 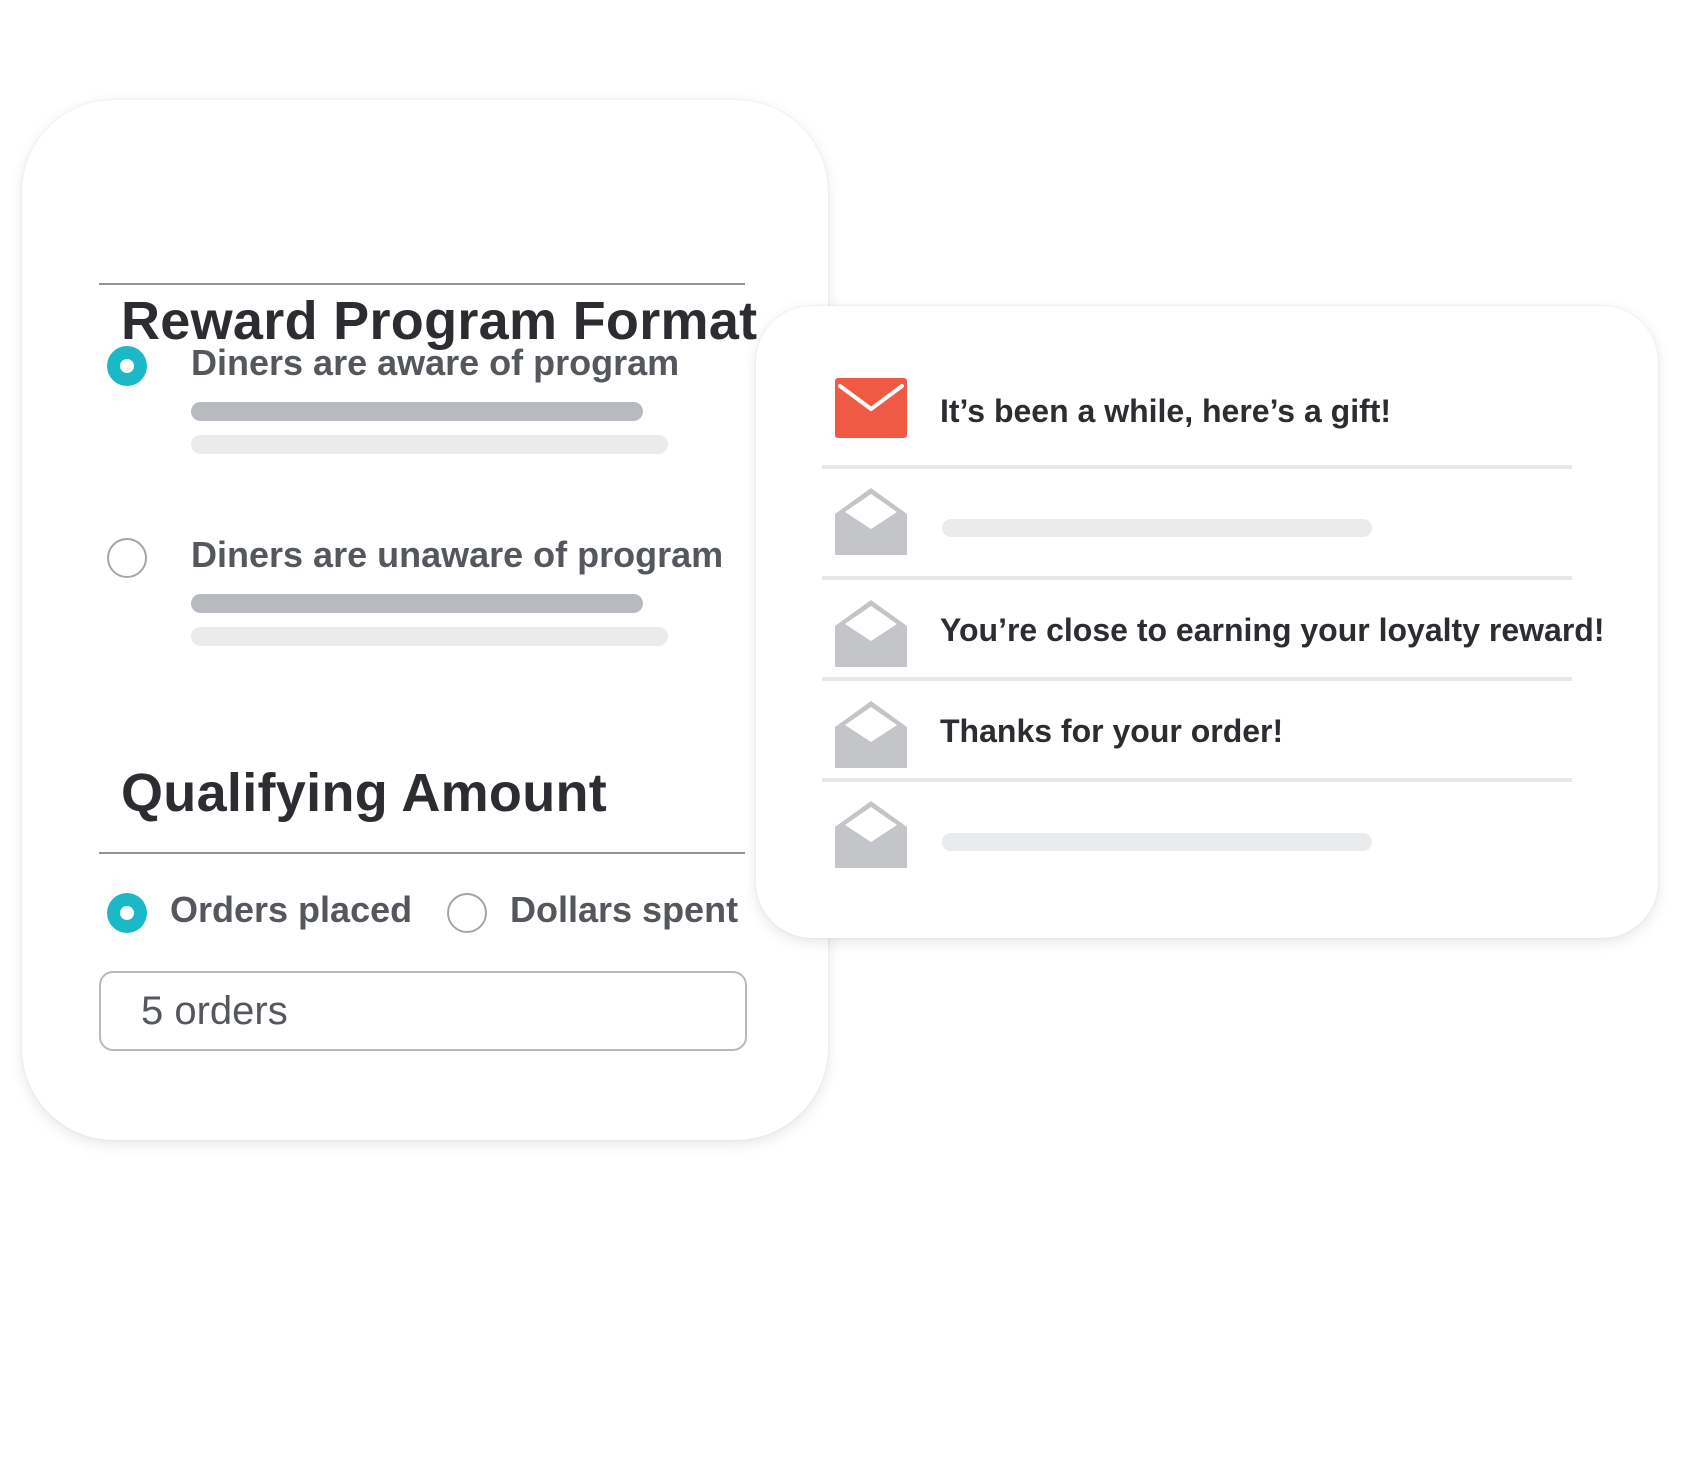 What do you see at coordinates (624, 910) in the screenshot?
I see `dollars-spent-label: Dollars spent` at bounding box center [624, 910].